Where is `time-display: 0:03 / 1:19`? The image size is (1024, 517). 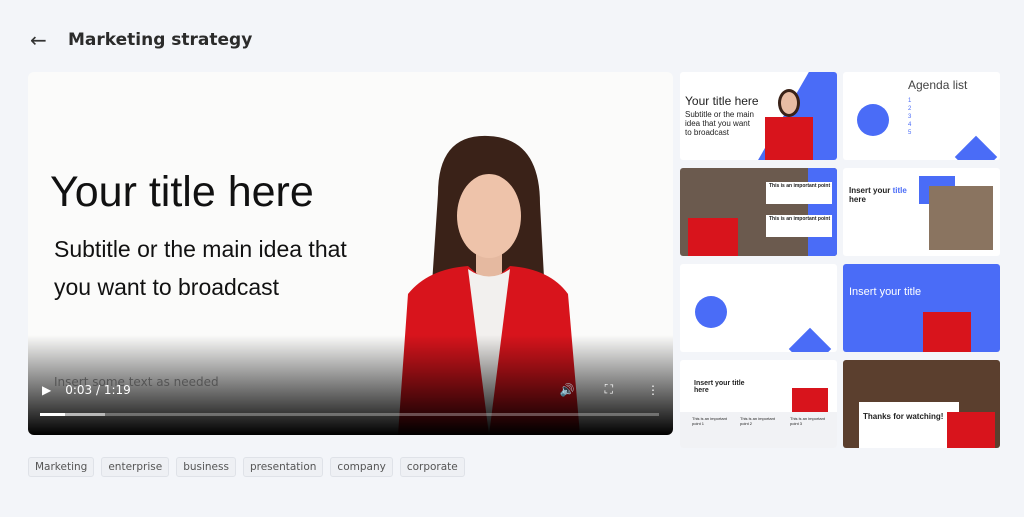
time-display: 0:03 / 1:19 is located at coordinates (98, 389).